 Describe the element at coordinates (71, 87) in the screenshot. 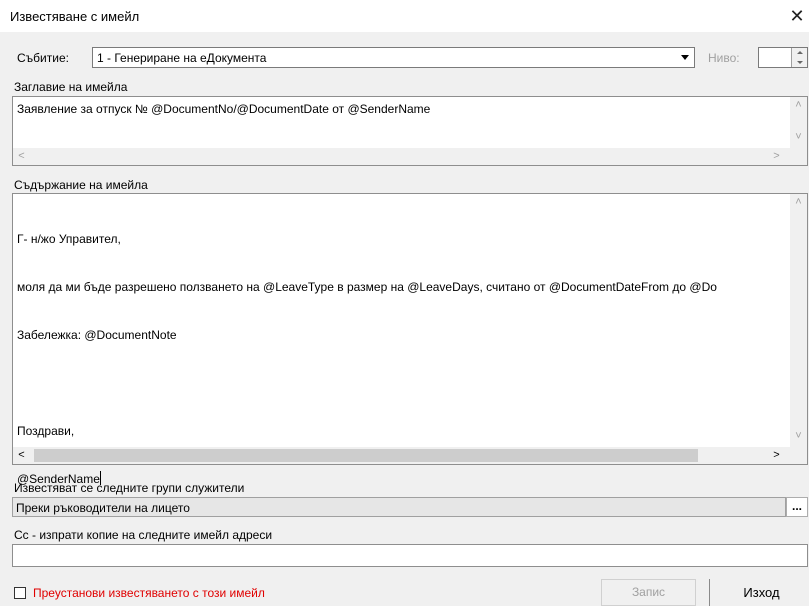

I see `subject-label: Заглавие на имейла` at that location.